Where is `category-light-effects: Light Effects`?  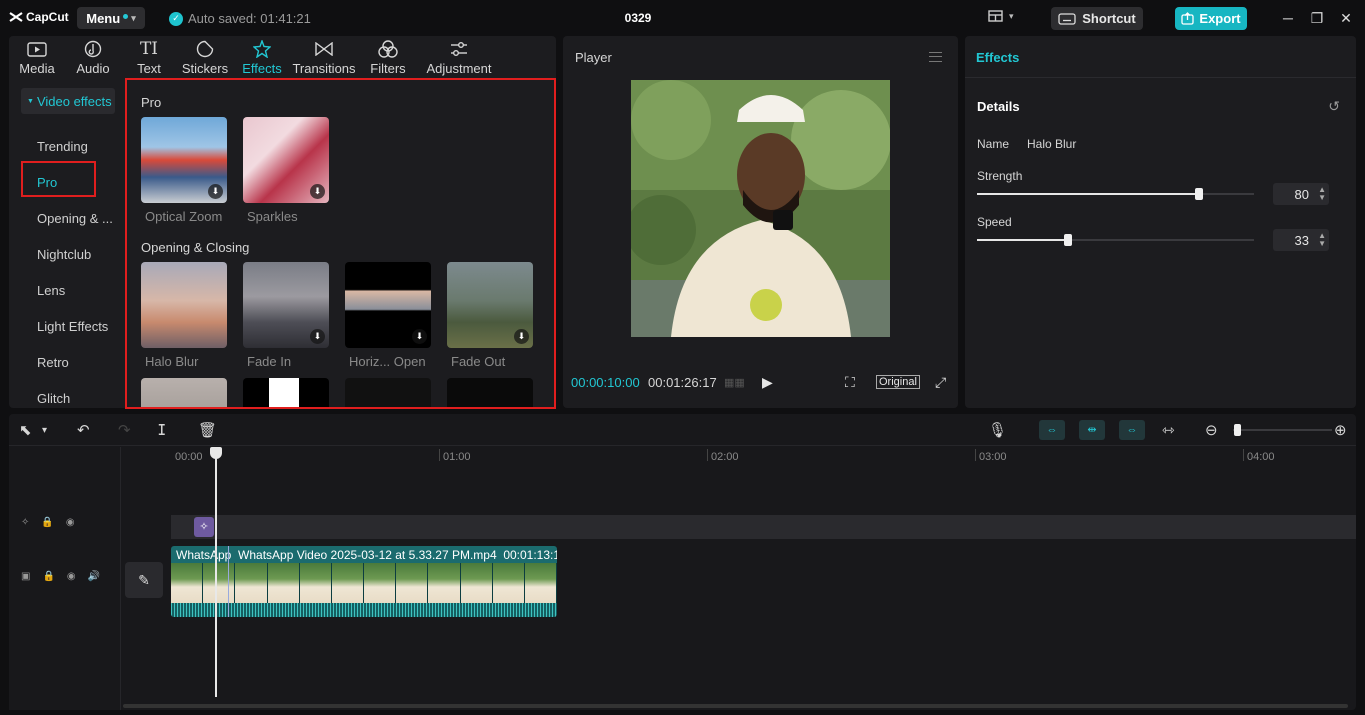 category-light-effects: Light Effects is located at coordinates (72, 326).